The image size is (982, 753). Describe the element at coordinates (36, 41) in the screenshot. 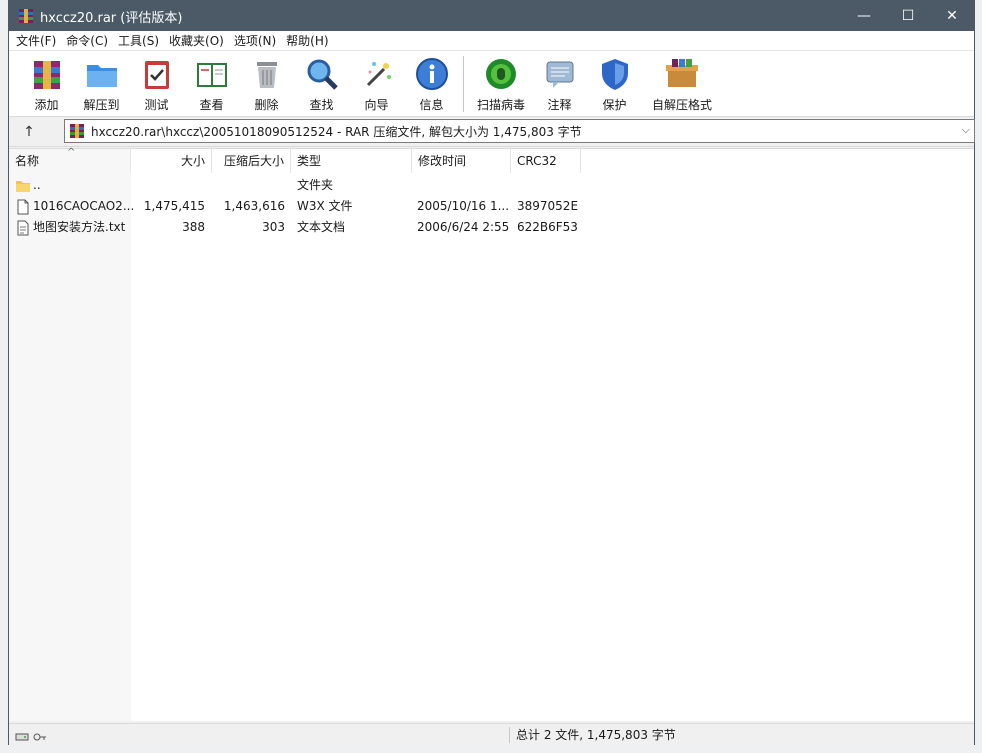

I see `menu-file: 文件(F)` at that location.